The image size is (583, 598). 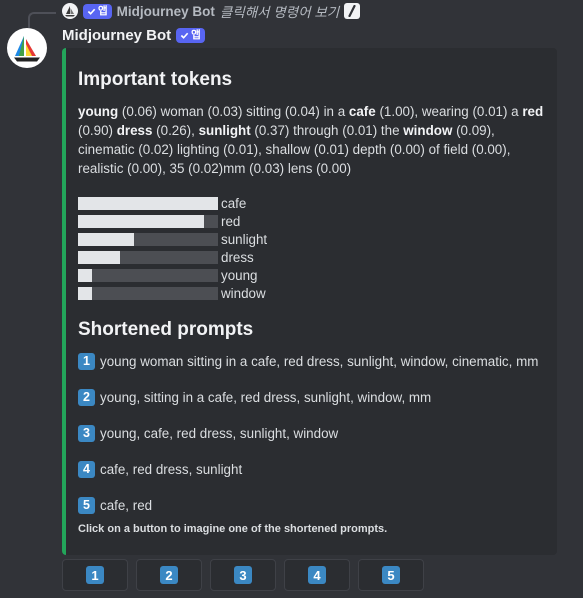 I want to click on prompt-button-2: 2, so click(x=169, y=575).